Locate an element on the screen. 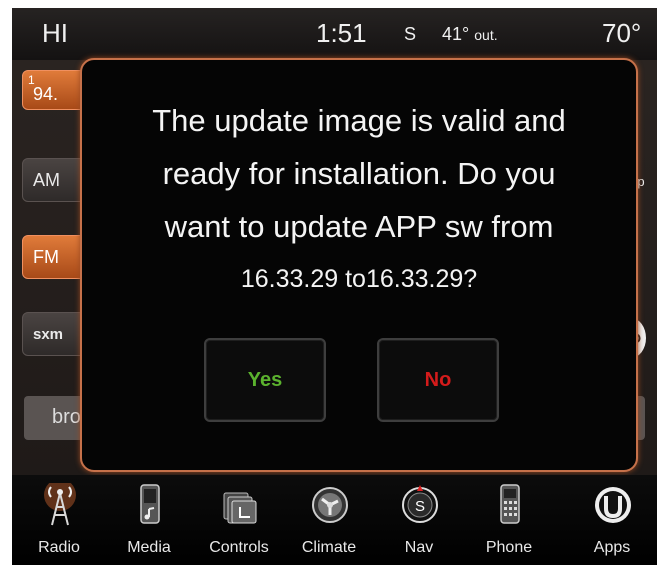 The image size is (669, 573). nav-label: Apps is located at coordinates (612, 547).